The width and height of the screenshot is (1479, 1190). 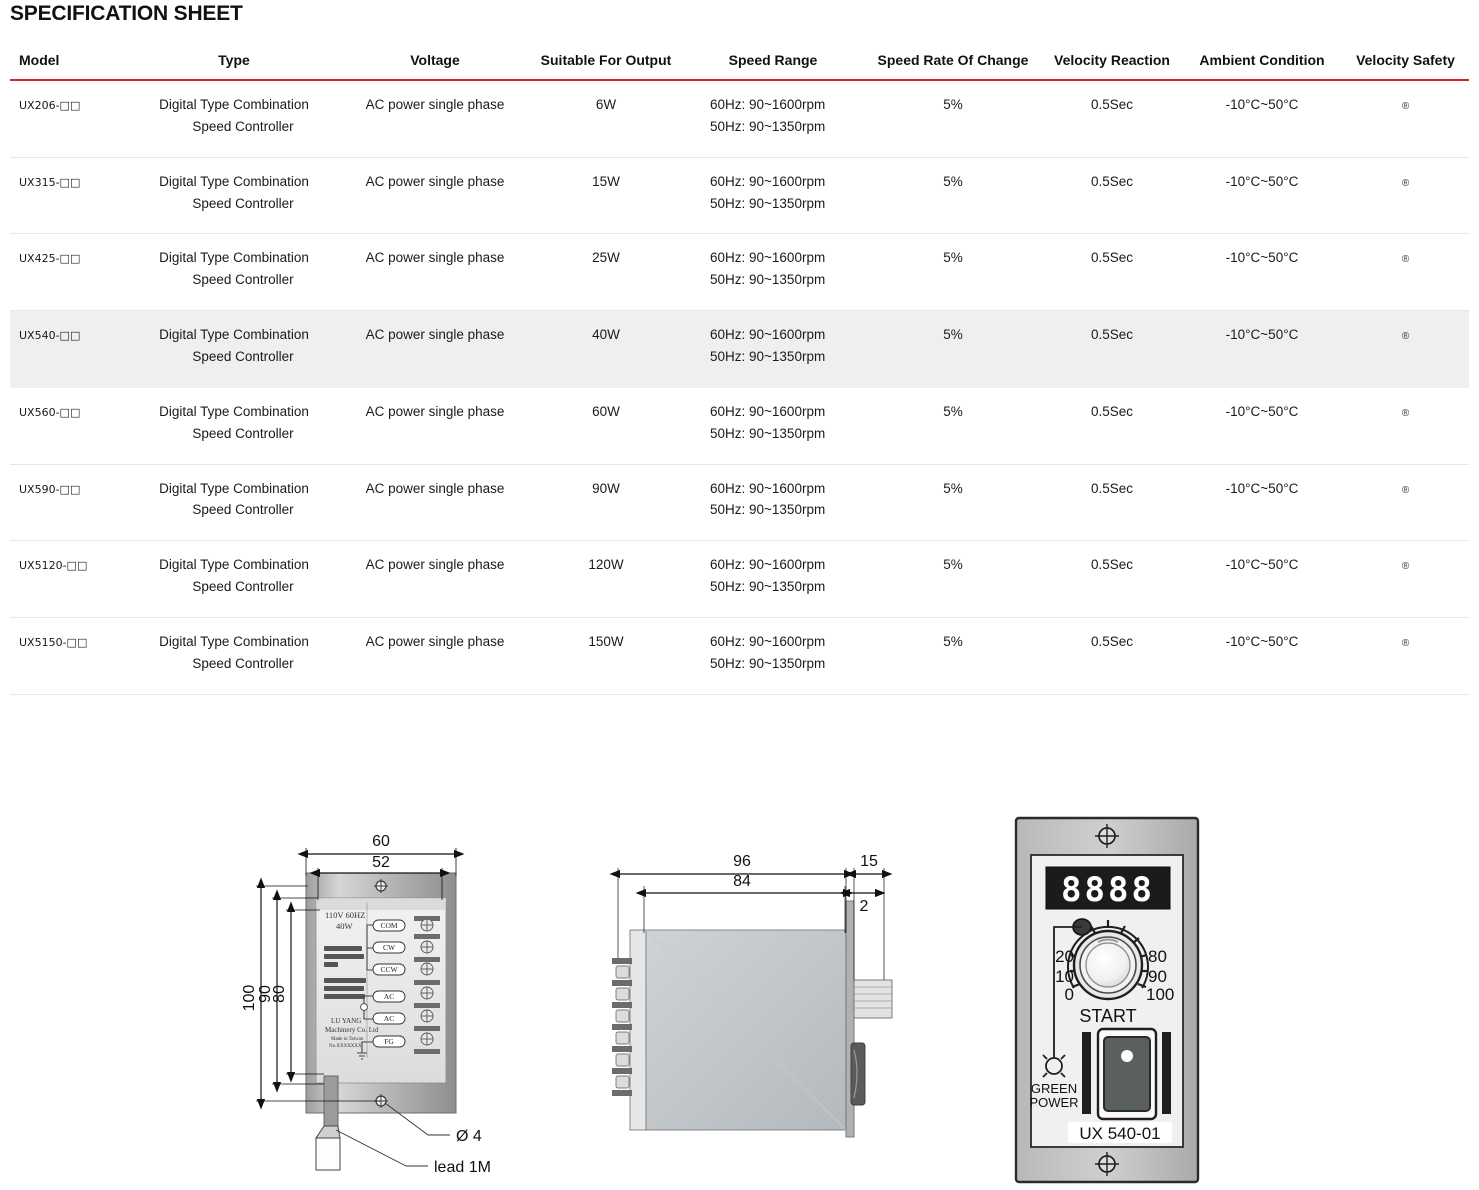 I want to click on dim-80: 80, so click(x=279, y=994).